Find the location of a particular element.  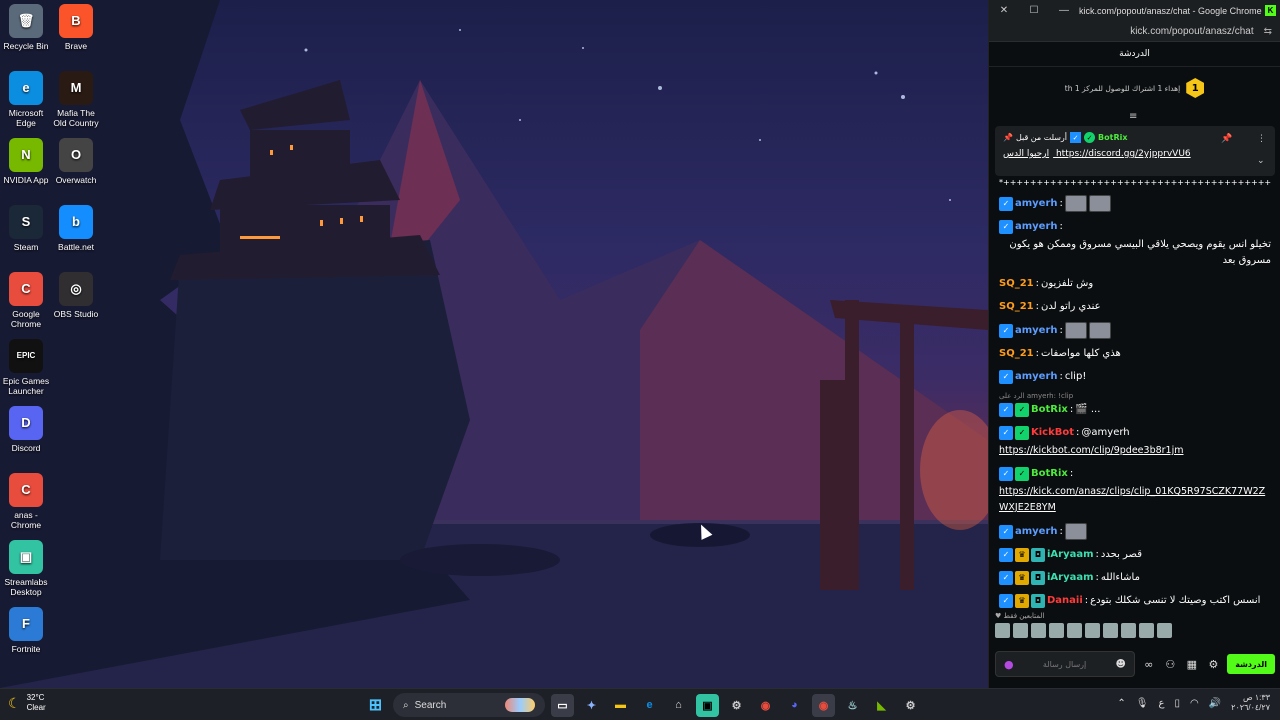

taskbar-search: ⌕ Search is located at coordinates (469, 705).